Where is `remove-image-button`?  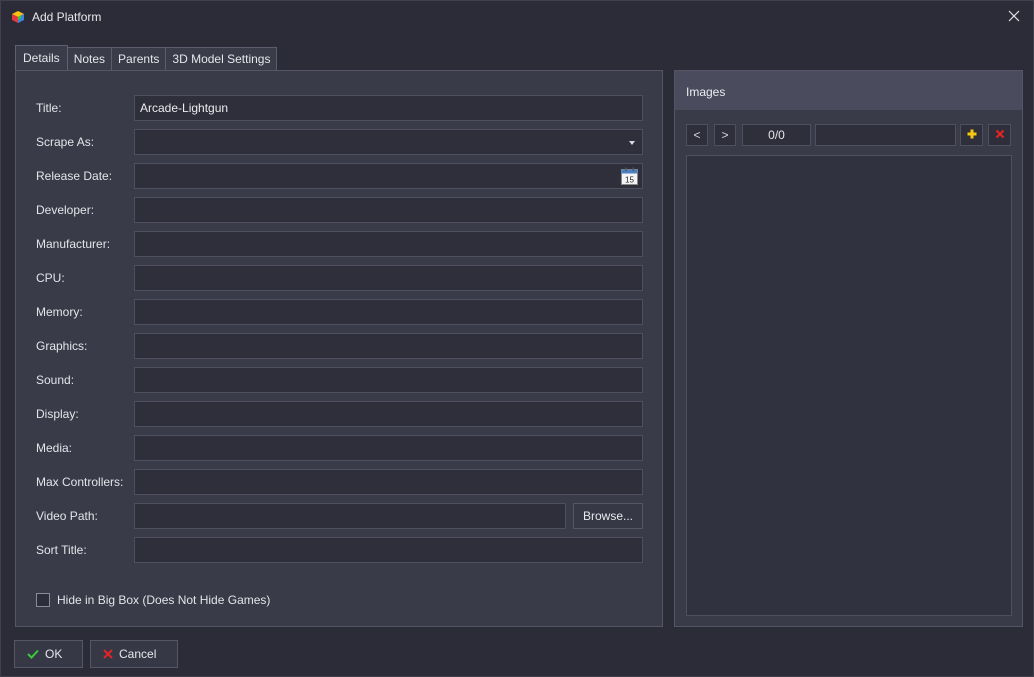 remove-image-button is located at coordinates (999, 135).